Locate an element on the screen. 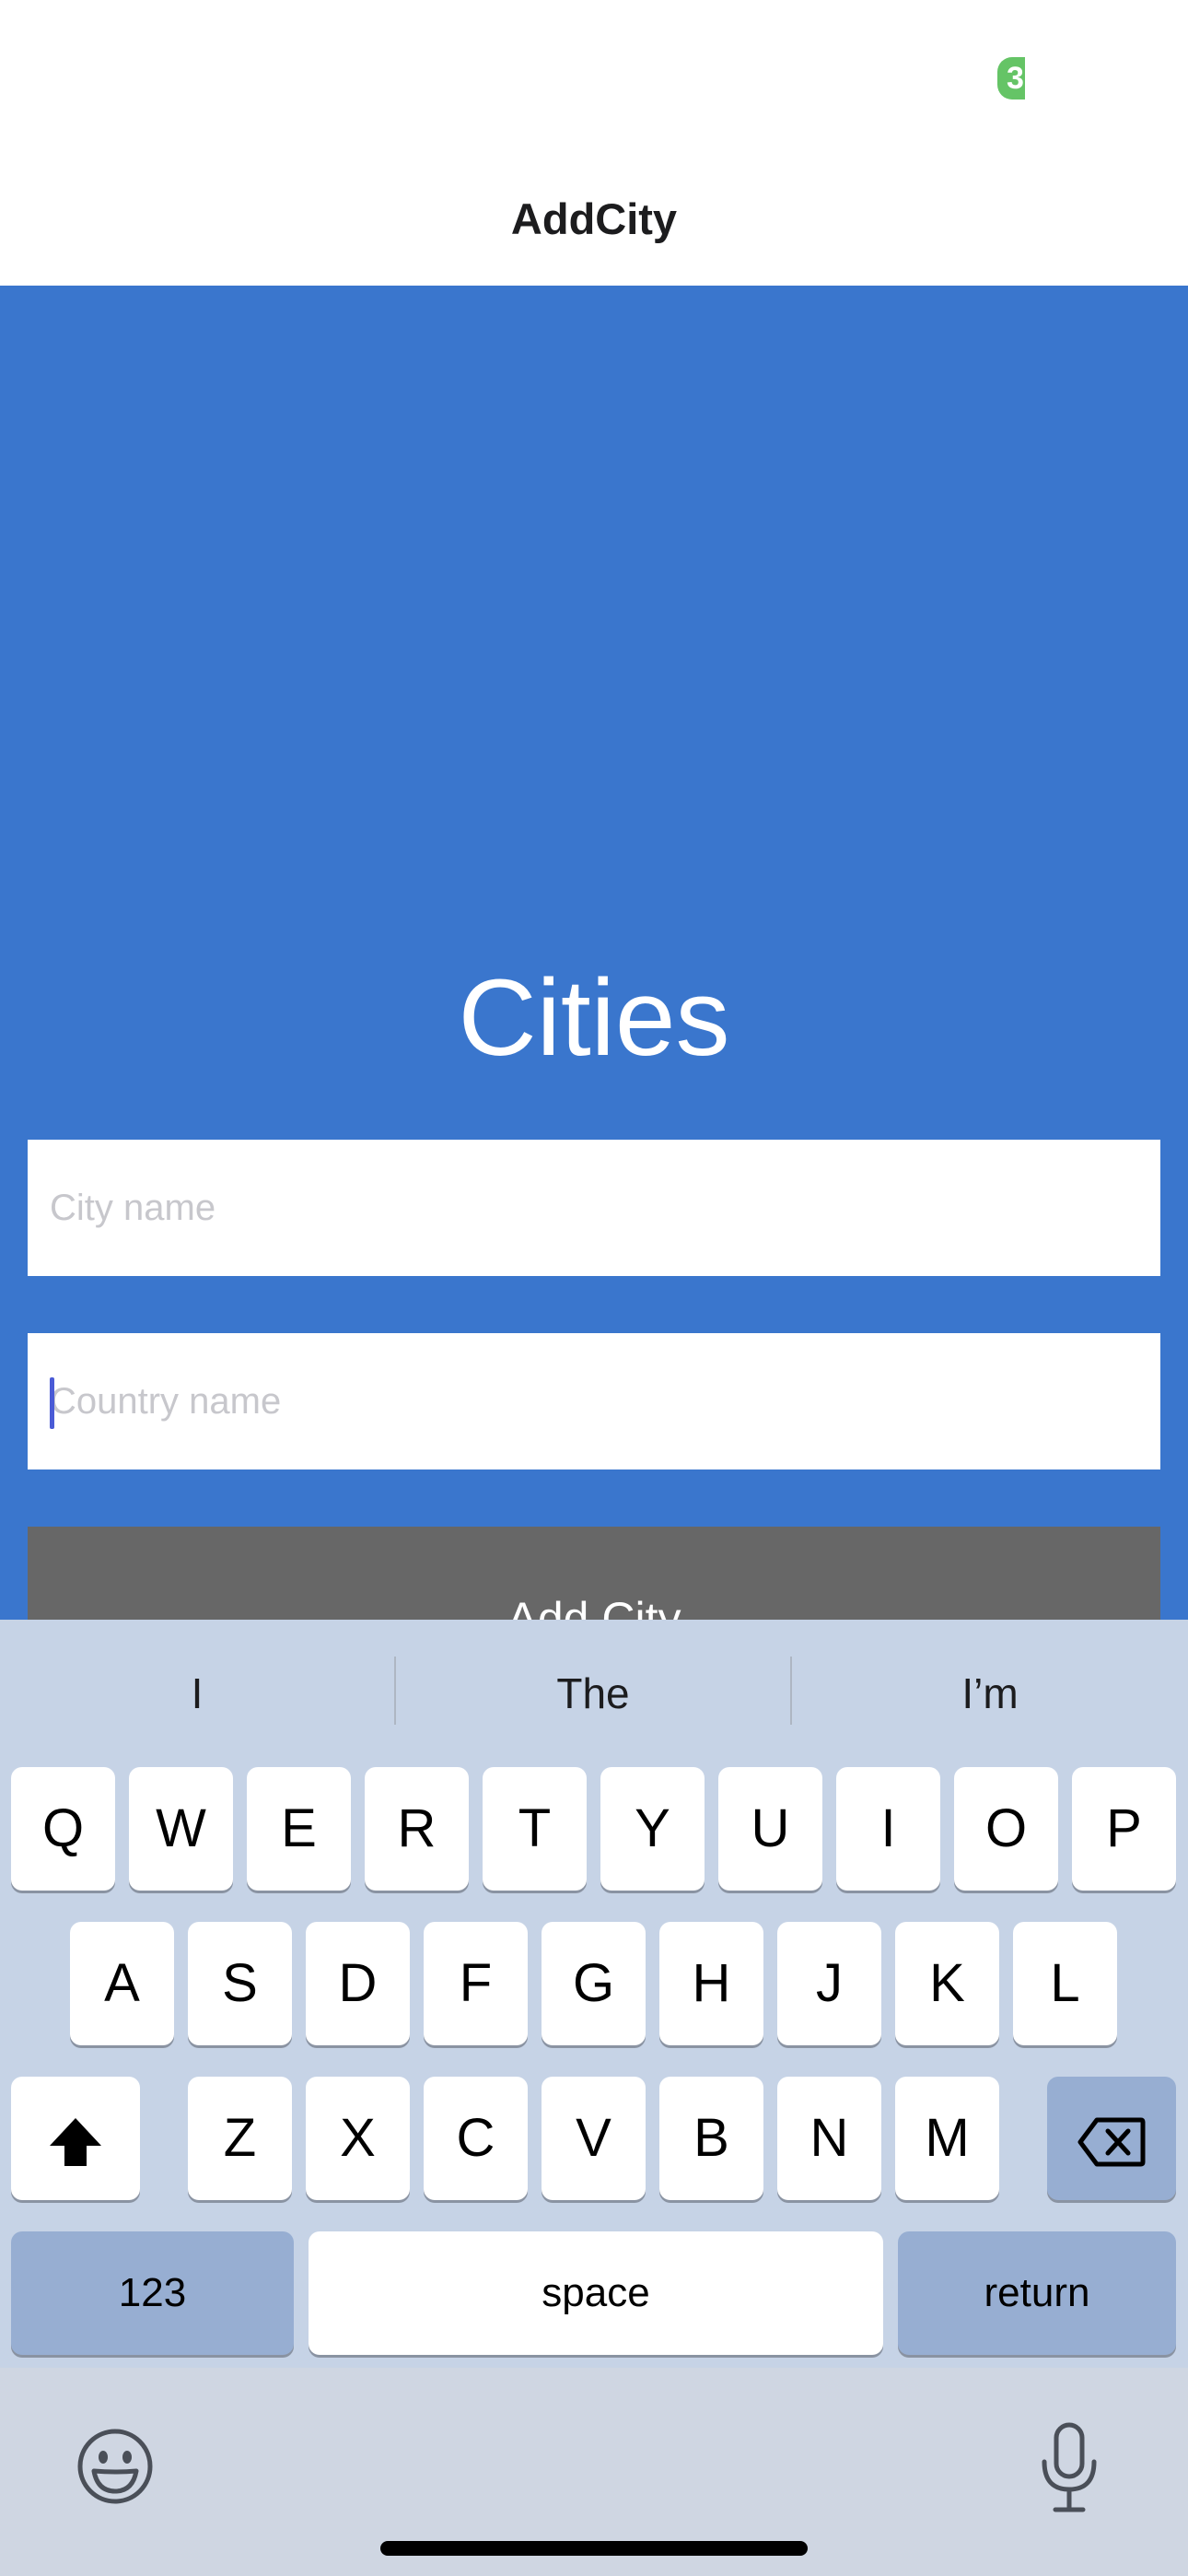  status-bar: 3 is located at coordinates (594, 69).